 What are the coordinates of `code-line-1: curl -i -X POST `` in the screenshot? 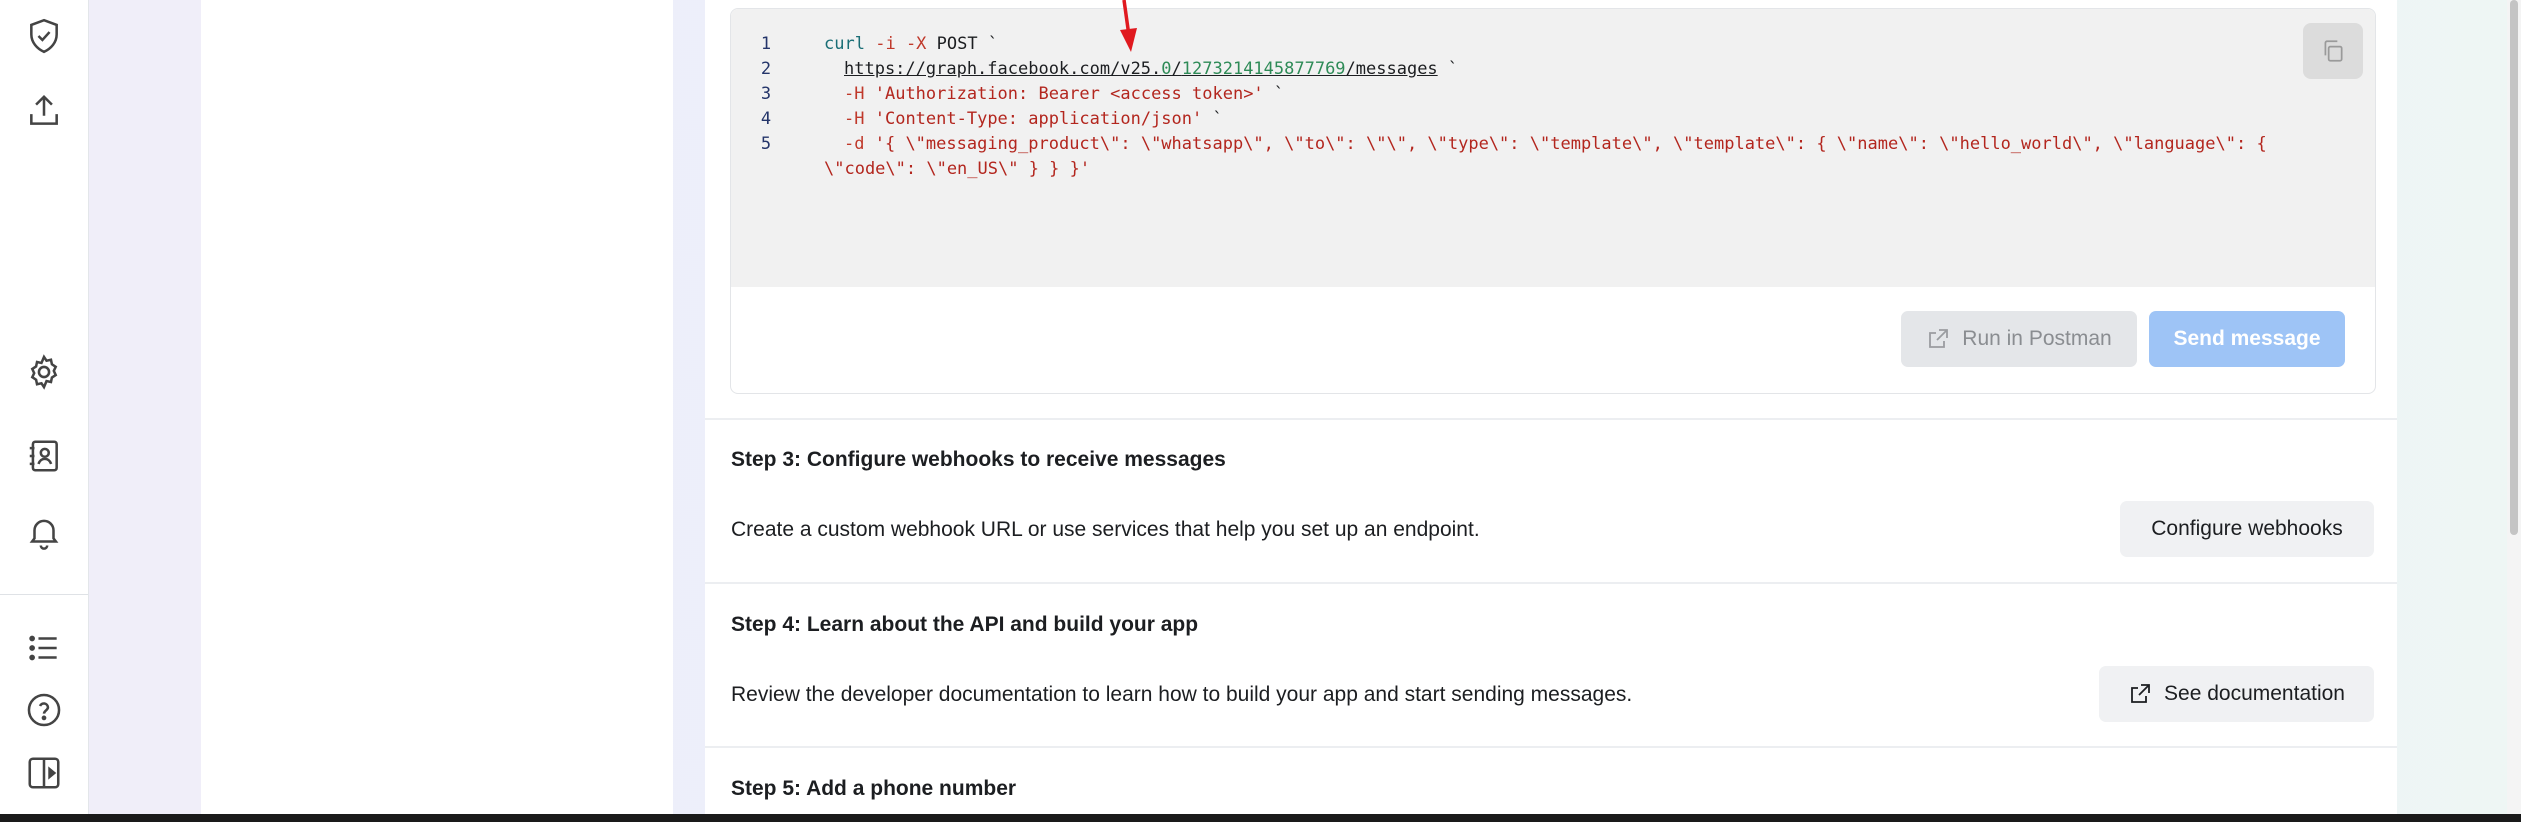 It's located at (911, 44).